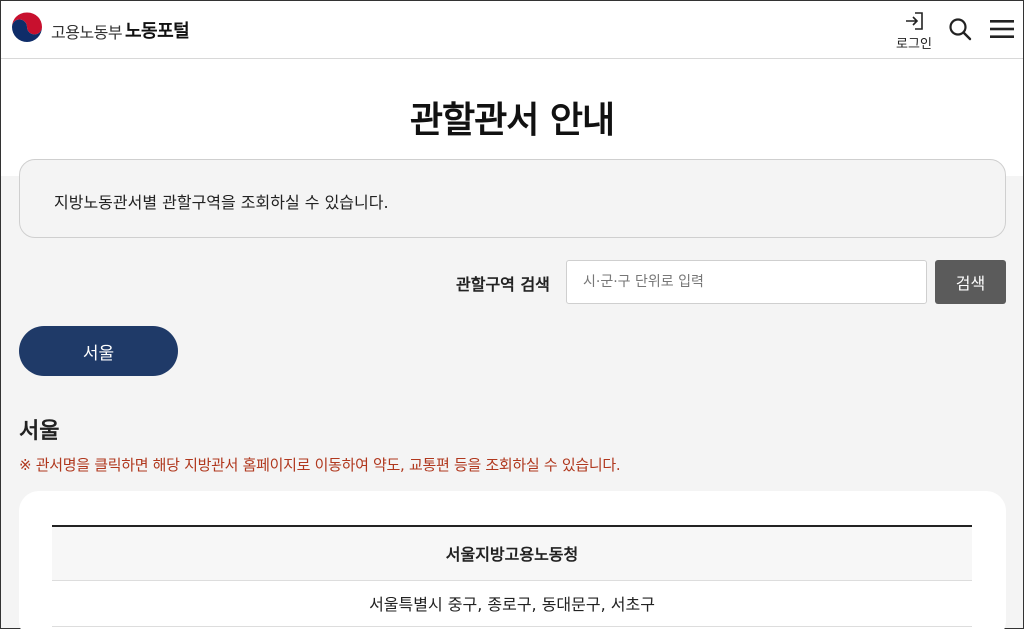 The height and width of the screenshot is (629, 1024). What do you see at coordinates (914, 44) in the screenshot?
I see `login-label: 로그인` at bounding box center [914, 44].